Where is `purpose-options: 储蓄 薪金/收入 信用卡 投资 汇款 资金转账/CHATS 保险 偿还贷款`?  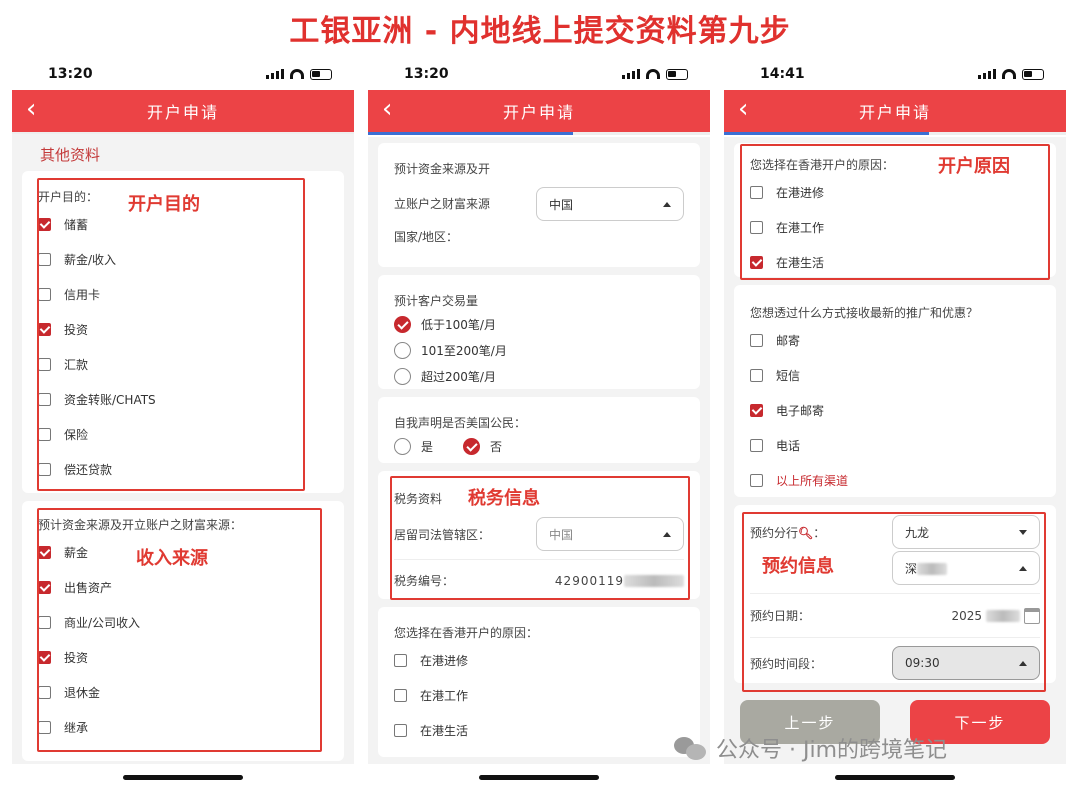
purpose-options: 储蓄 薪金/收入 信用卡 投资 汇款 资金转账/CHATS 保险 偿还贷款 is located at coordinates (183, 347).